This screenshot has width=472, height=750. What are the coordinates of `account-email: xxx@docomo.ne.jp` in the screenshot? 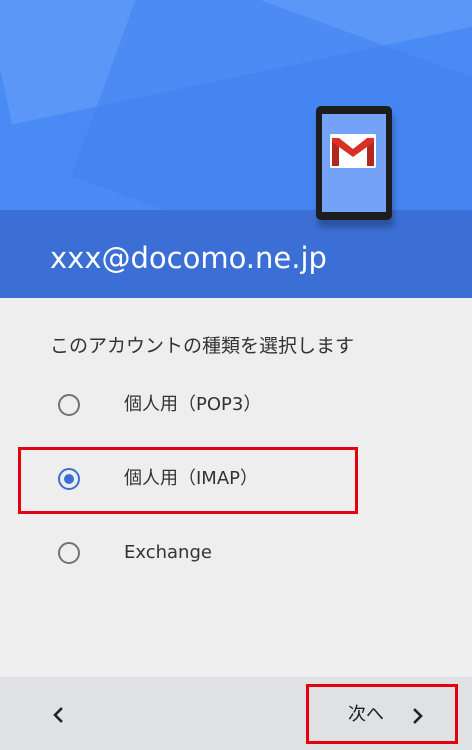 It's located at (188, 258).